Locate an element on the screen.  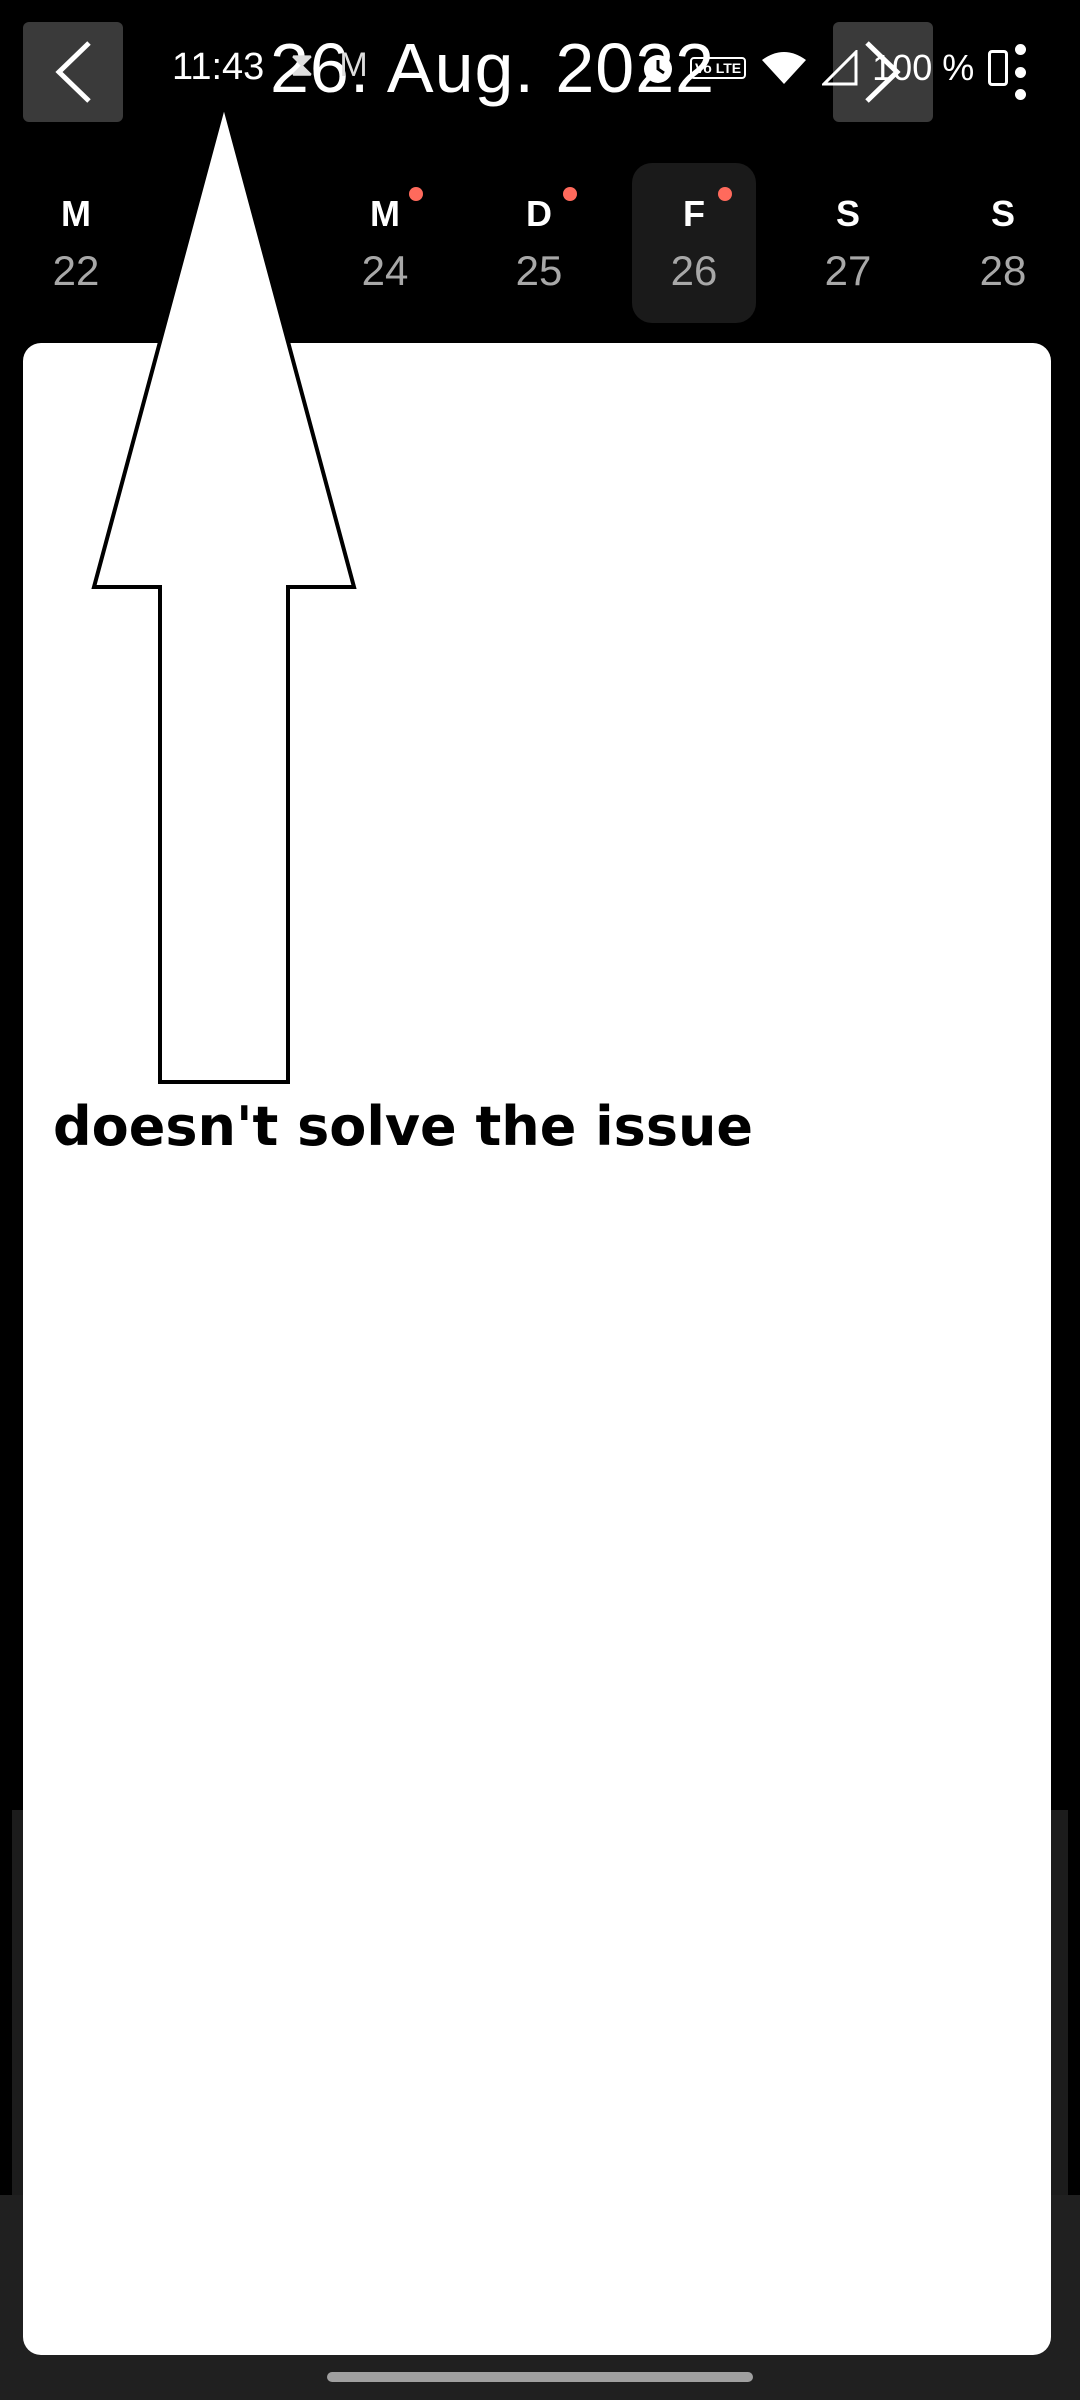
battery-charging-icon is located at coordinates (998, 68).